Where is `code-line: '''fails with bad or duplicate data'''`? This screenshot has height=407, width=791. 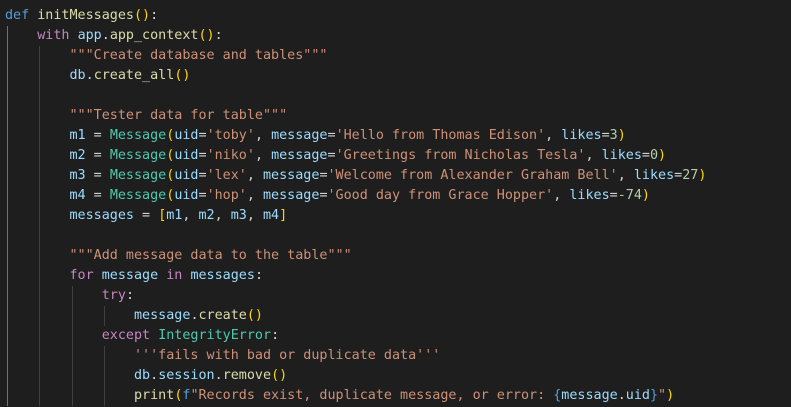
code-line: '''fails with bad or duplicate data''' is located at coordinates (287, 356).